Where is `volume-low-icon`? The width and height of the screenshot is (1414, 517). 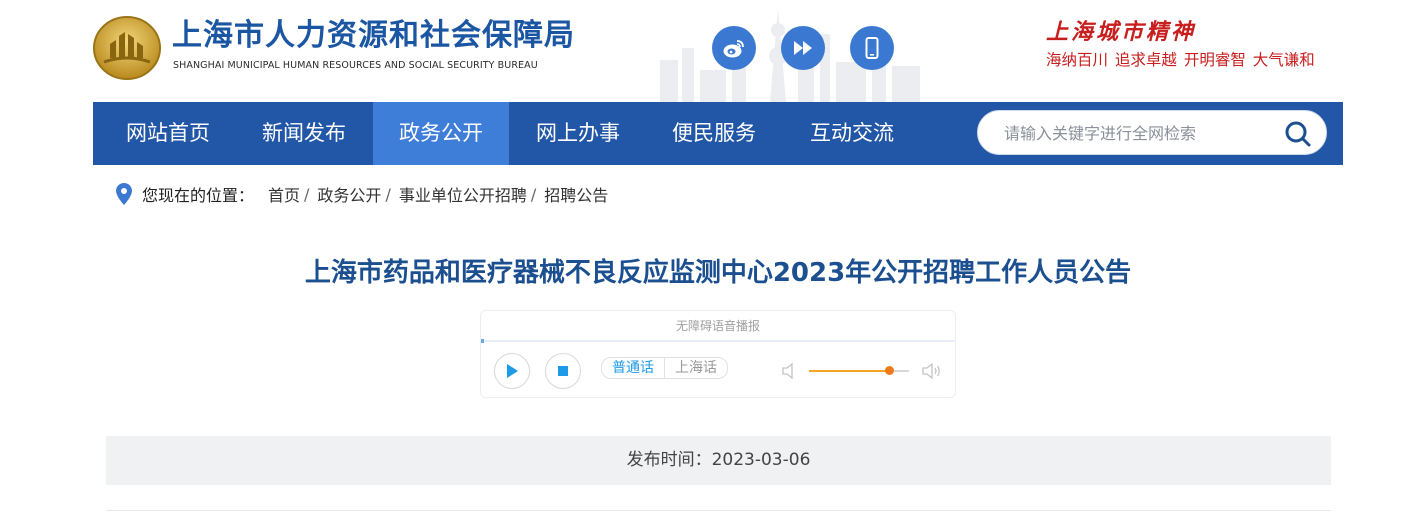
volume-low-icon is located at coordinates (789, 371).